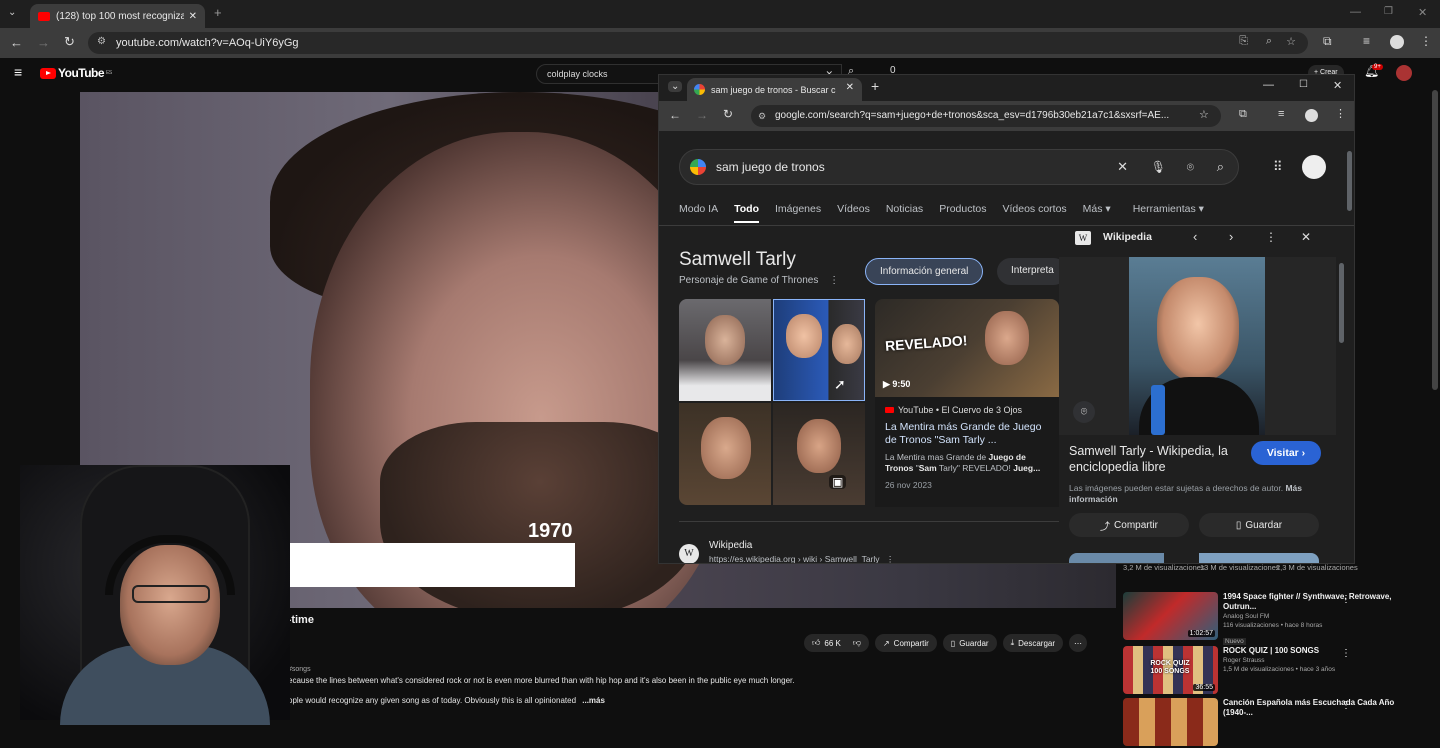  Describe the element at coordinates (1388, 11) in the screenshot. I see `window-restore-icon: ❐` at that location.